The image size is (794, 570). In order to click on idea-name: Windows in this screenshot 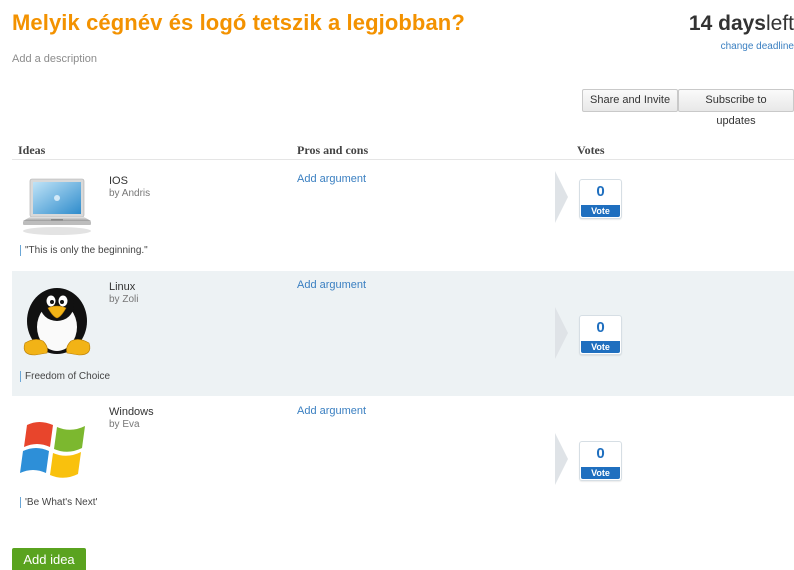, I will do `click(131, 412)`.